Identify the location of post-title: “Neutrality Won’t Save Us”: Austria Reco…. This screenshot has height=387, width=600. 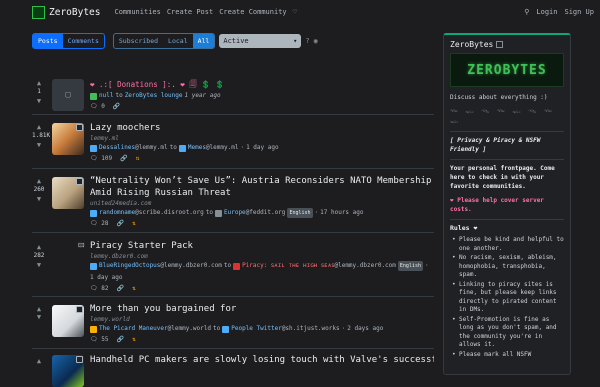
(262, 187).